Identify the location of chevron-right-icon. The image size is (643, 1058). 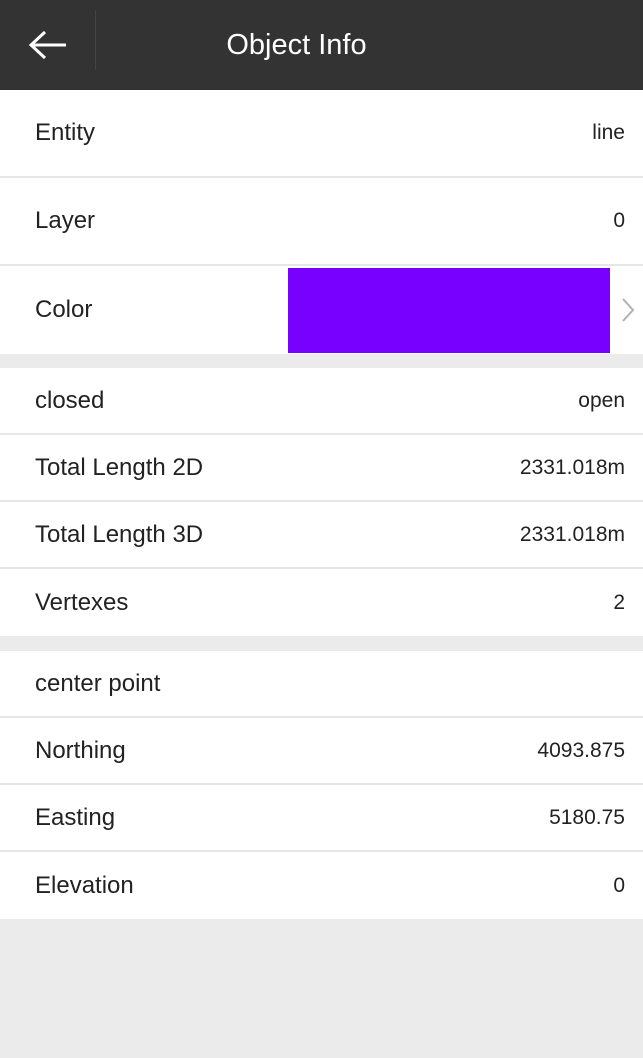
(628, 310).